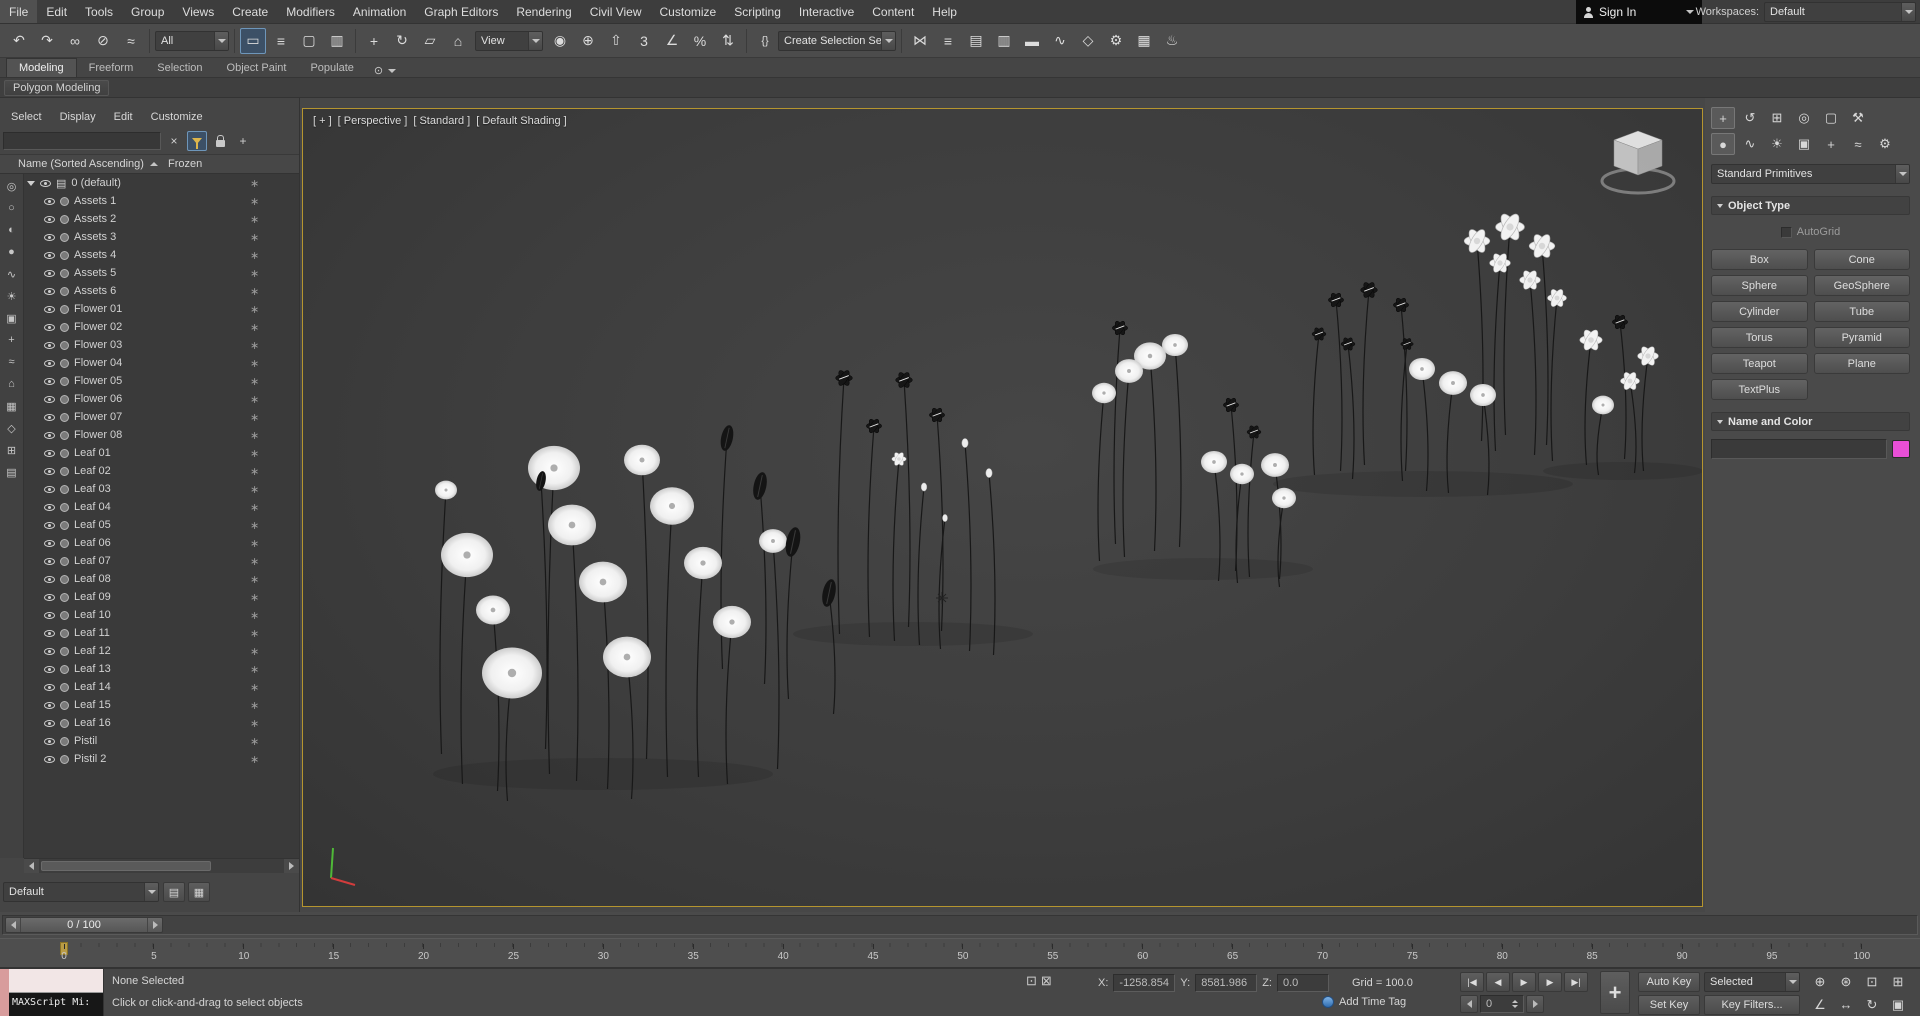 The image size is (1920, 1016). What do you see at coordinates (161, 579) in the screenshot?
I see `explorer-row: Leaf 08 ∗` at bounding box center [161, 579].